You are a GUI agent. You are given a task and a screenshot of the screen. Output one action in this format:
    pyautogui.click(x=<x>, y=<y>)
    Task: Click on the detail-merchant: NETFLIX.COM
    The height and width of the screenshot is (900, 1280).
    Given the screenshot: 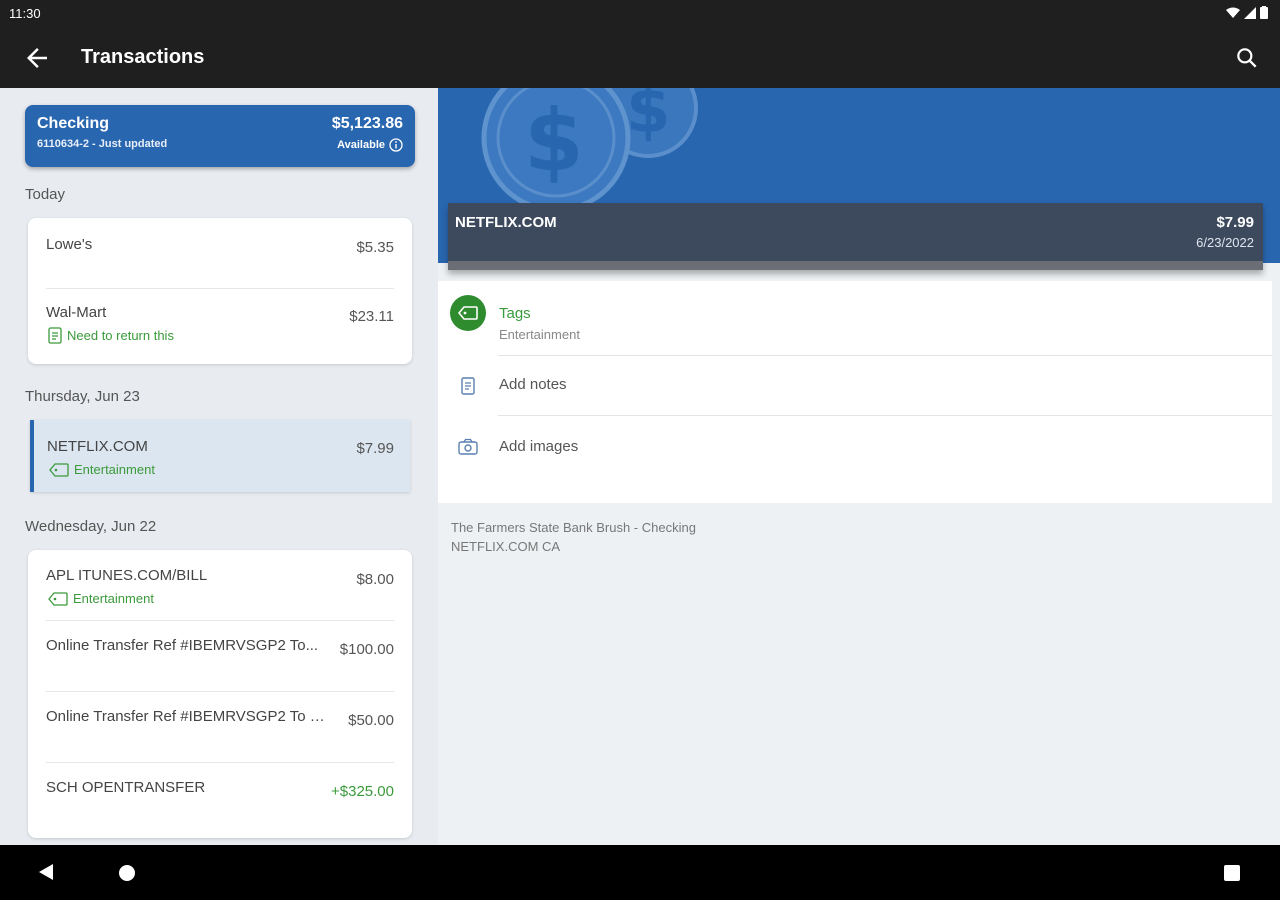 What is the action you would take?
    pyautogui.click(x=506, y=222)
    